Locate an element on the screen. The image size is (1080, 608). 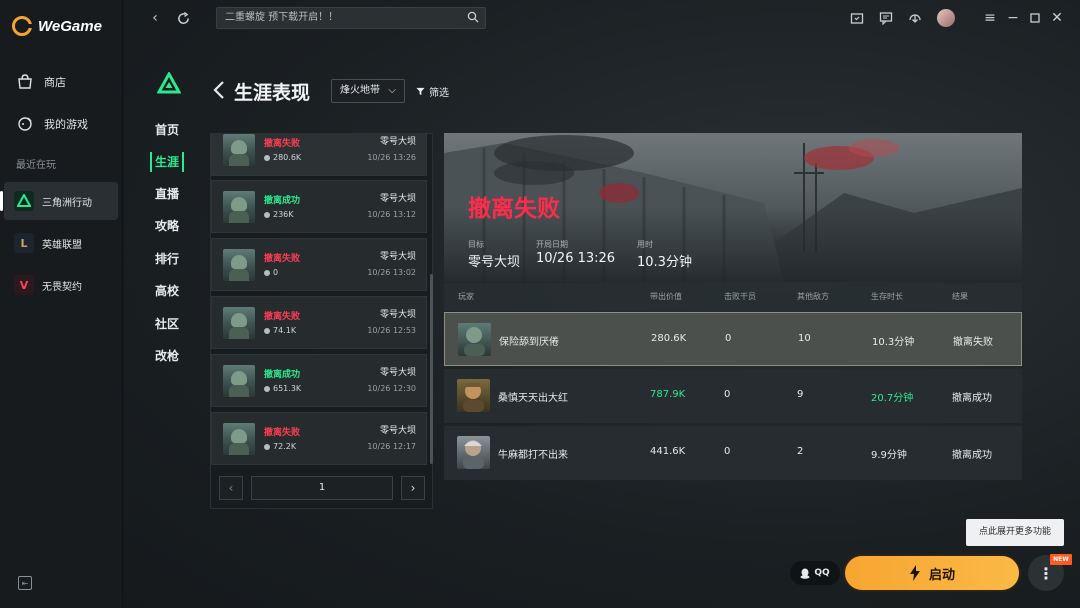
match-value: 74.1K is located at coordinates (280, 330).